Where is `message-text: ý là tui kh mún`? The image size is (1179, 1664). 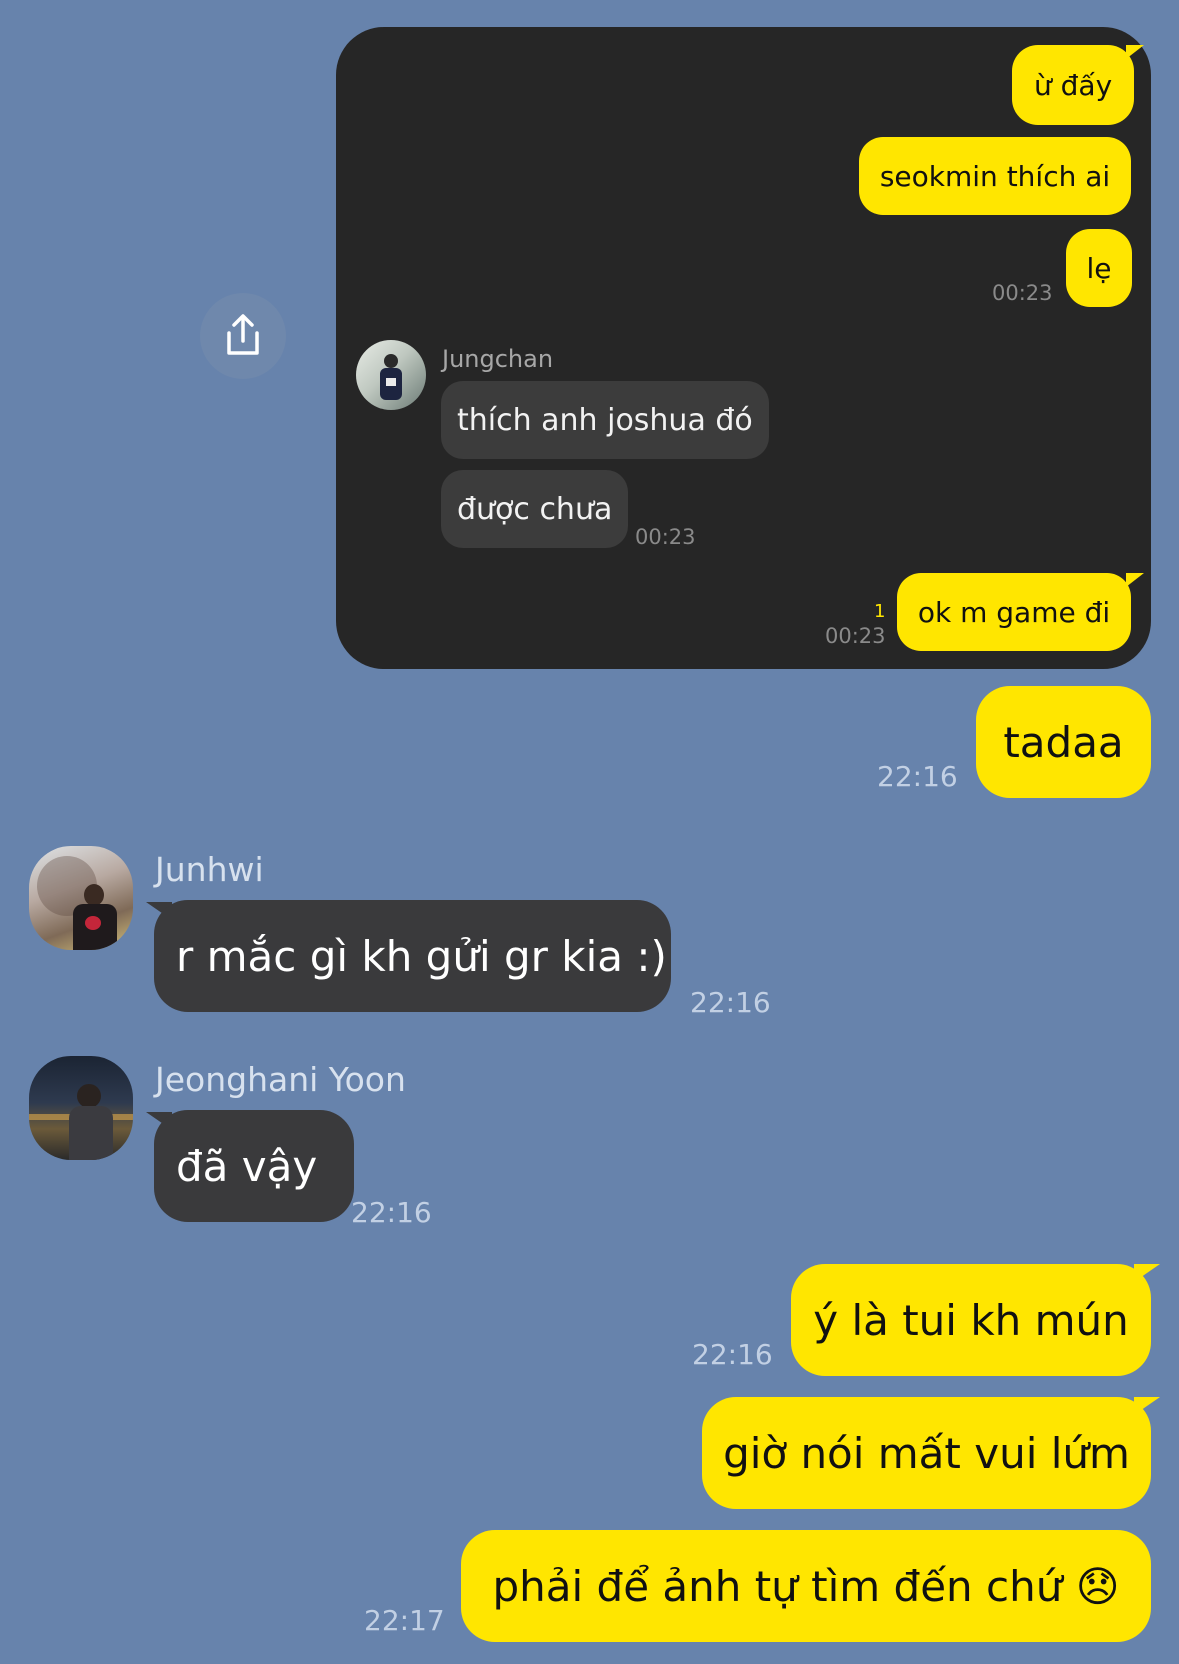
message-text: ý là tui kh mún is located at coordinates (971, 1320).